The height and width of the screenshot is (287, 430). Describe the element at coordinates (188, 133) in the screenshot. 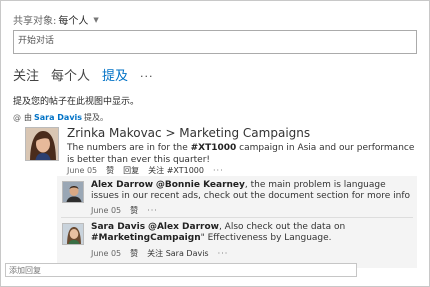

I see `post-title: Zrinka Makovac > Marketing Campaigns` at that location.